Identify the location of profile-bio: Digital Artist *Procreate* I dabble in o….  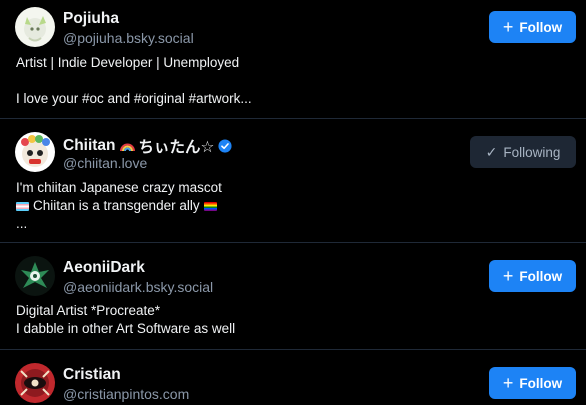
(125, 320).